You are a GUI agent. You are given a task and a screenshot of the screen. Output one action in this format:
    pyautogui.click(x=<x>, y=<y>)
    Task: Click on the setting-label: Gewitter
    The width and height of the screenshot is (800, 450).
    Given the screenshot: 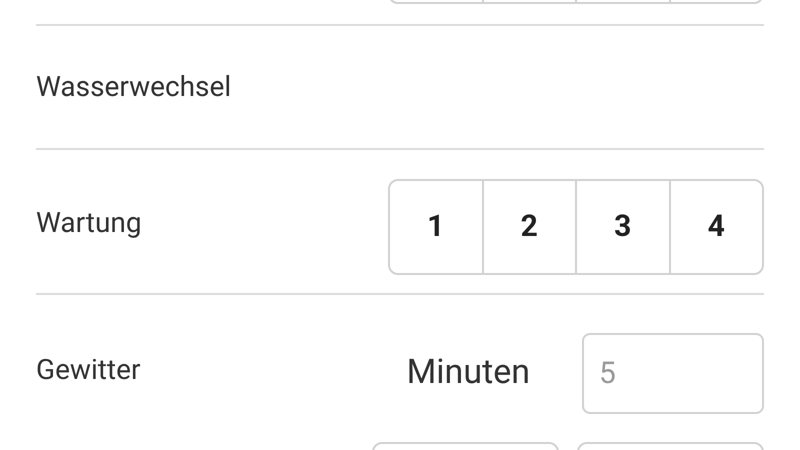 What is the action you would take?
    pyautogui.click(x=88, y=370)
    